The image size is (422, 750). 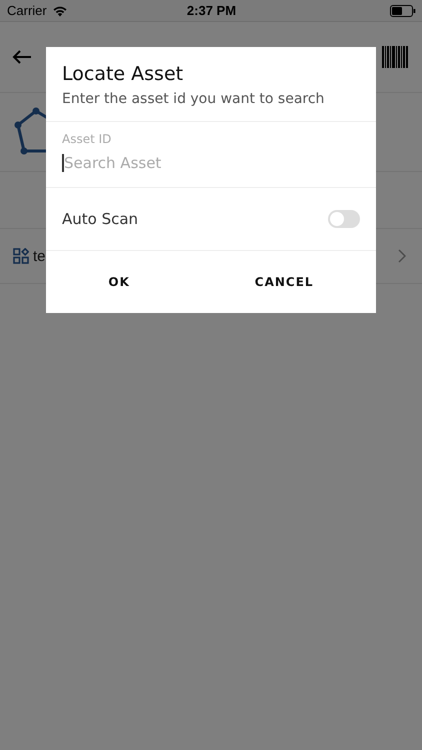 I want to click on field-label: Asset ID, so click(x=87, y=139).